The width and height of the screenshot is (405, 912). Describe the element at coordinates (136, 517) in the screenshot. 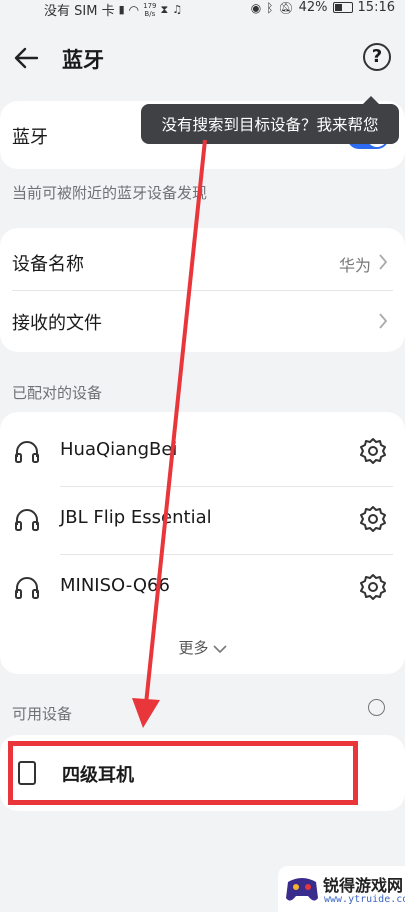

I see `paired-device-name: JBL Flip Essential` at that location.